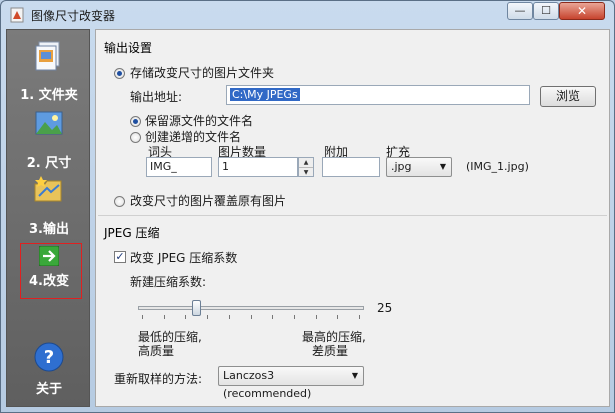  What do you see at coordinates (385, 308) in the screenshot?
I see `compression-value: 25` at bounding box center [385, 308].